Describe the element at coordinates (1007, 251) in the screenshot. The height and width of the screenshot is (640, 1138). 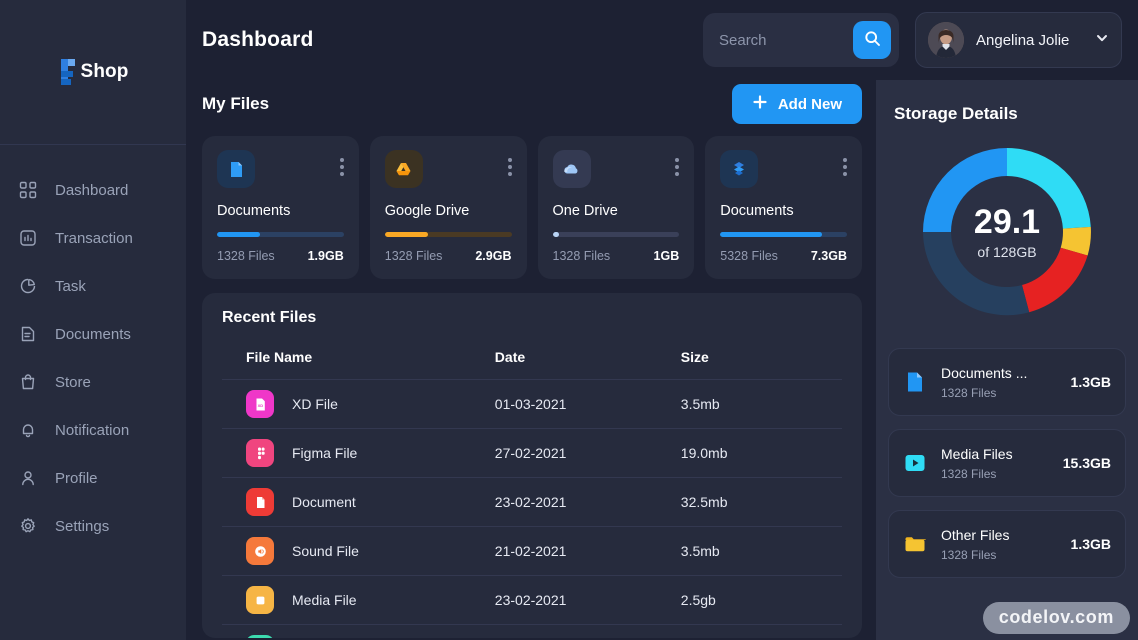
I see `storage-total-label: of 128GB` at that location.